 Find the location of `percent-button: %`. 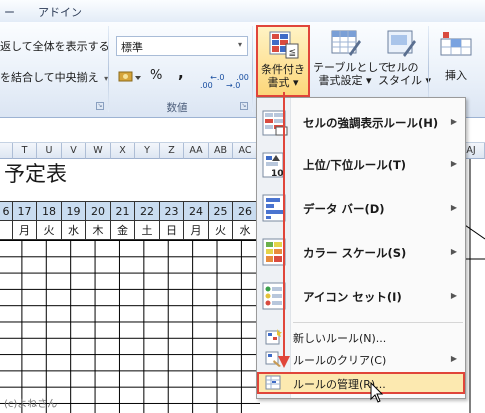

percent-button: % is located at coordinates (156, 75).